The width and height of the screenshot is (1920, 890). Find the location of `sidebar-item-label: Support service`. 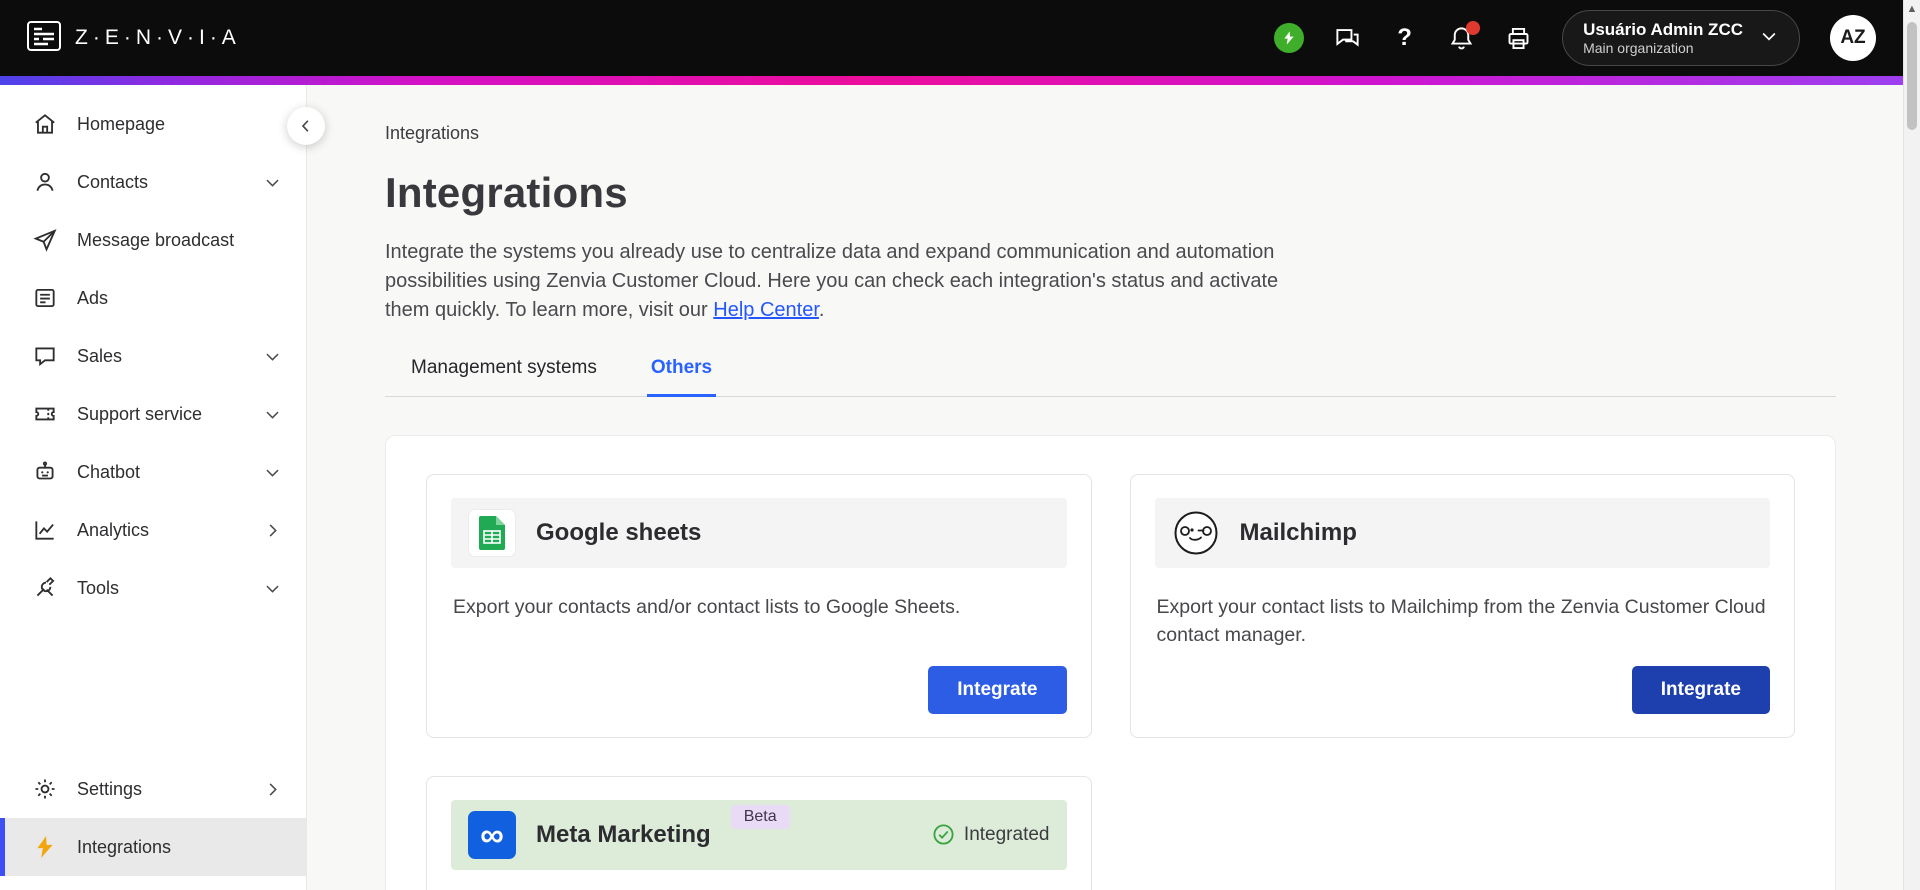

sidebar-item-label: Support service is located at coordinates (140, 413).